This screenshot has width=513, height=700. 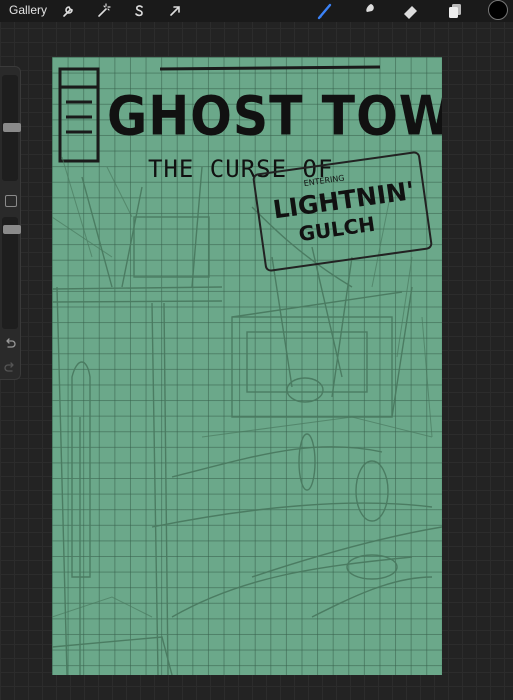 I want to click on modify-button, so click(x=11, y=201).